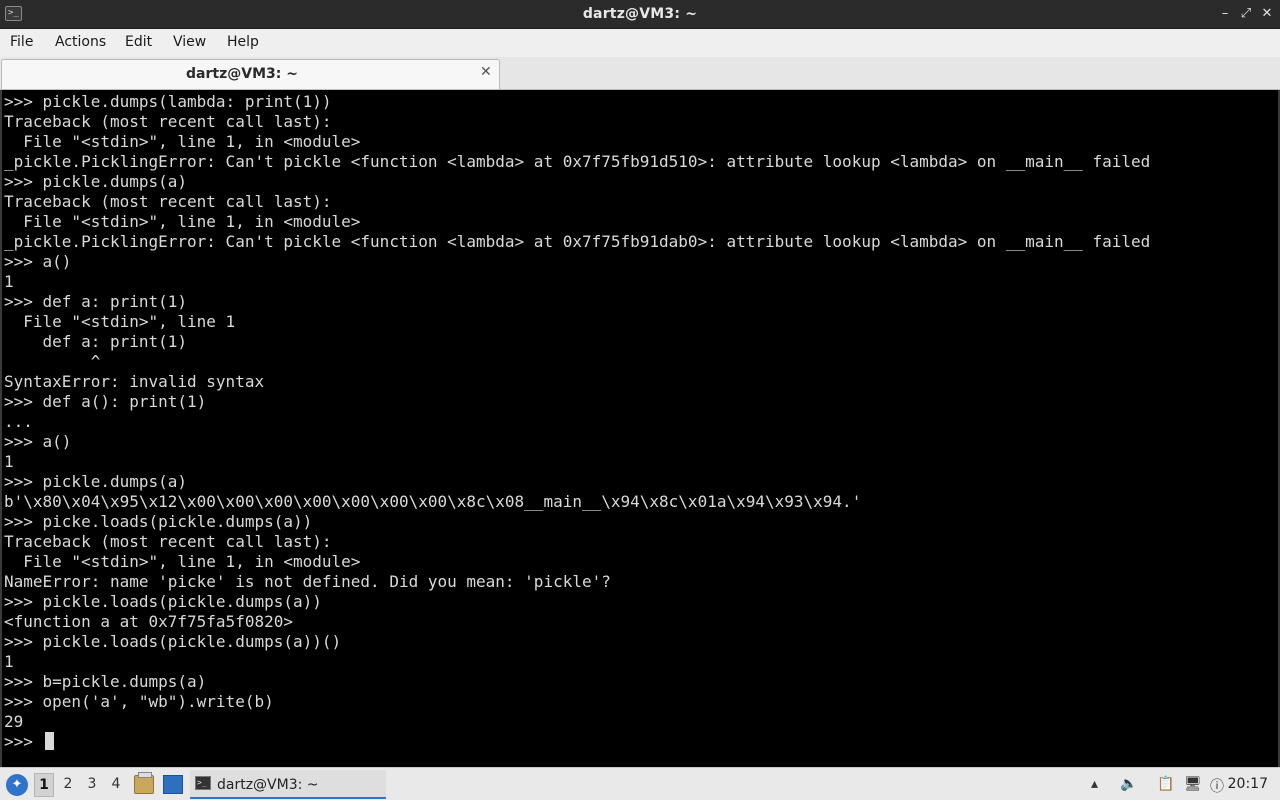 The width and height of the screenshot is (1280, 800). I want to click on terminal-line: >>> pickle.dumps(lambda: print(1)), so click(168, 101).